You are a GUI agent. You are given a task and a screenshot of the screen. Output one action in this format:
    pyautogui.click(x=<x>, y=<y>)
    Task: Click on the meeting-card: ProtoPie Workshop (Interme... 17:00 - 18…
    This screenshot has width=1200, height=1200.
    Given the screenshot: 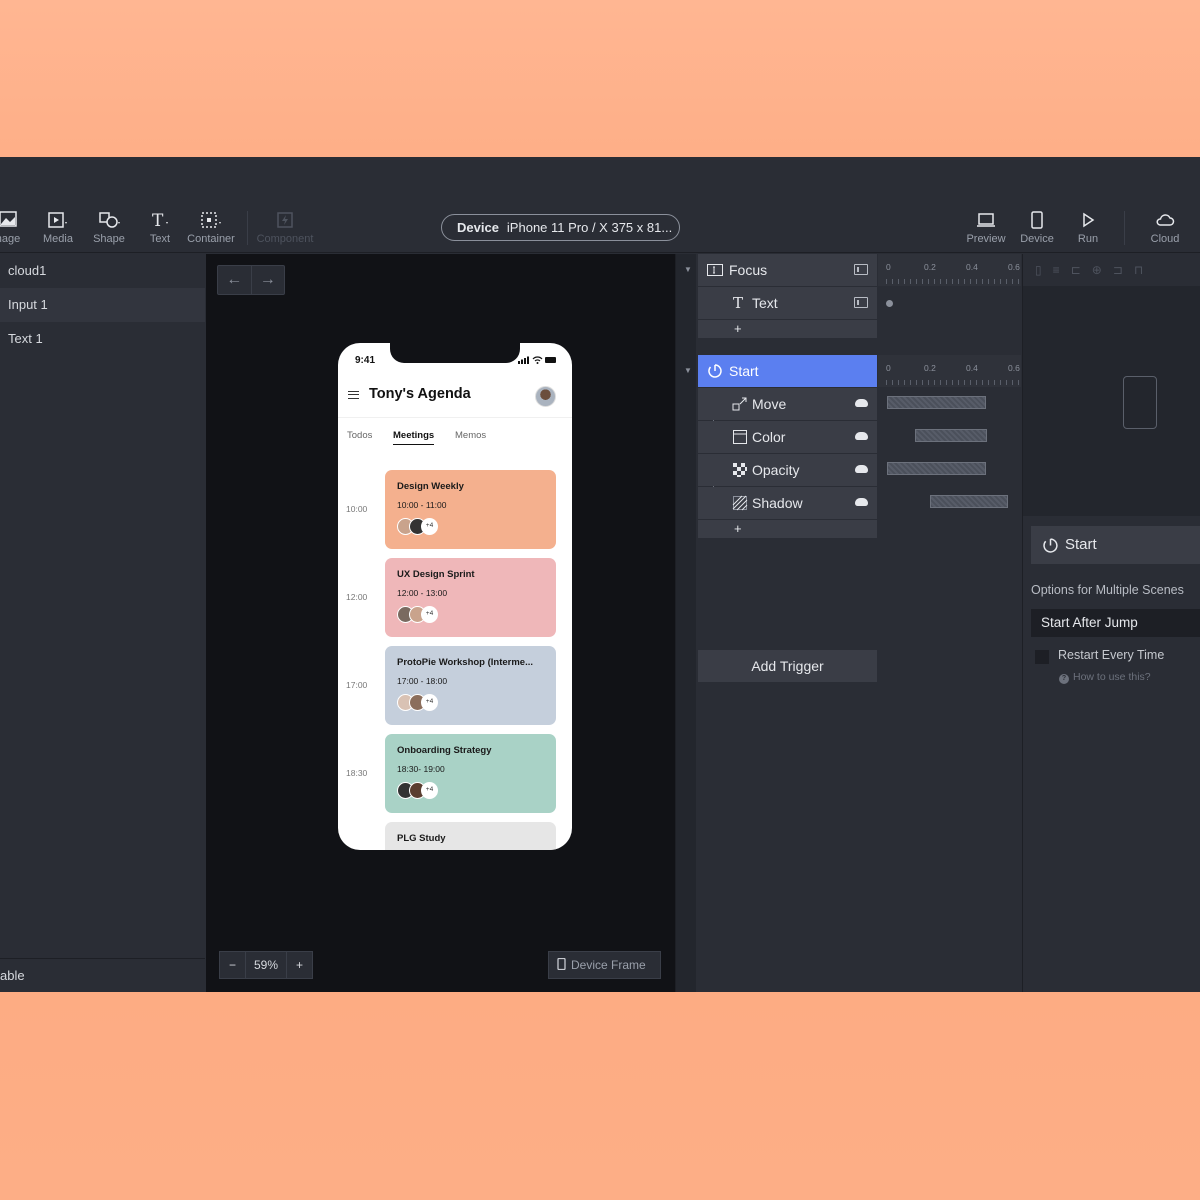 What is the action you would take?
    pyautogui.click(x=470, y=685)
    